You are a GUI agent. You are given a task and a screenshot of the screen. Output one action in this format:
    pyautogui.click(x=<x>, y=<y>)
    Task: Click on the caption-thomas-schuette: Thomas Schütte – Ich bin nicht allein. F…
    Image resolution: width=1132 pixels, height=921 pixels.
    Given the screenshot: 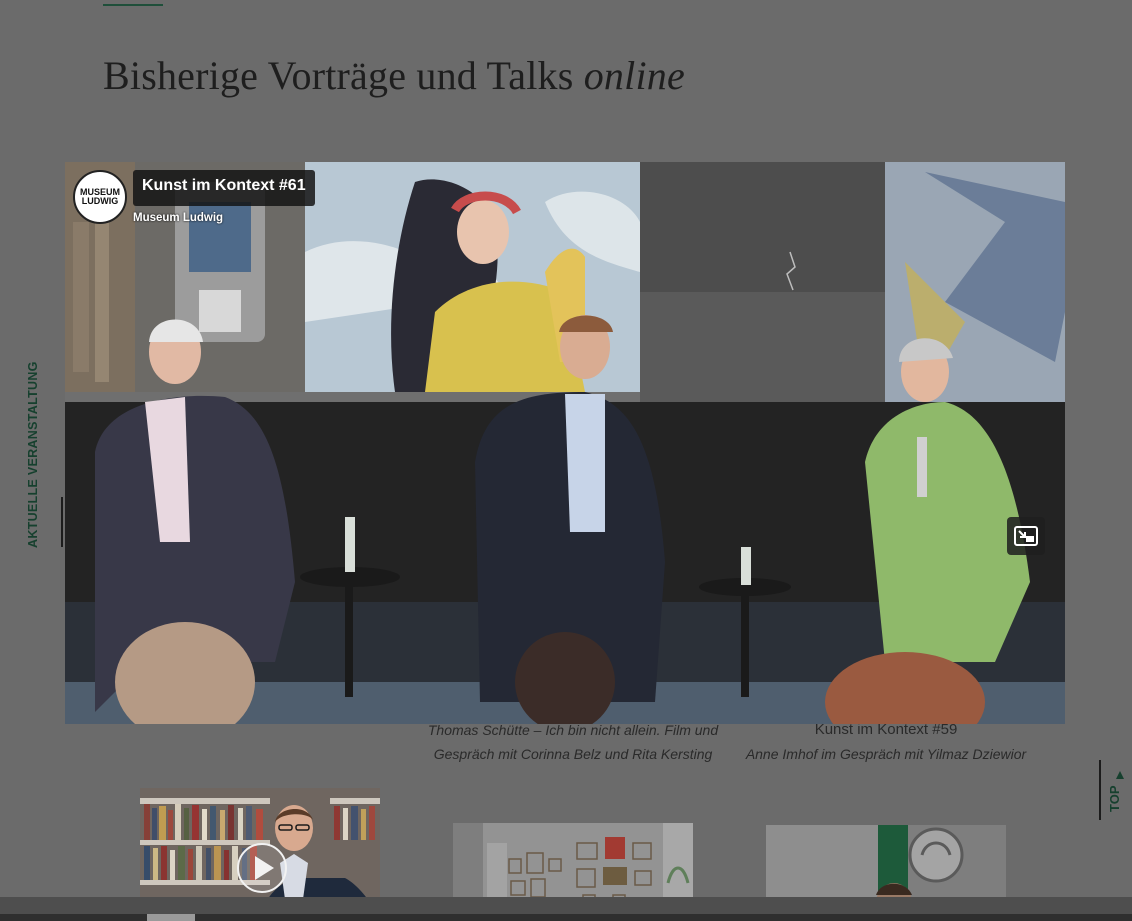 What is the action you would take?
    pyautogui.click(x=573, y=742)
    